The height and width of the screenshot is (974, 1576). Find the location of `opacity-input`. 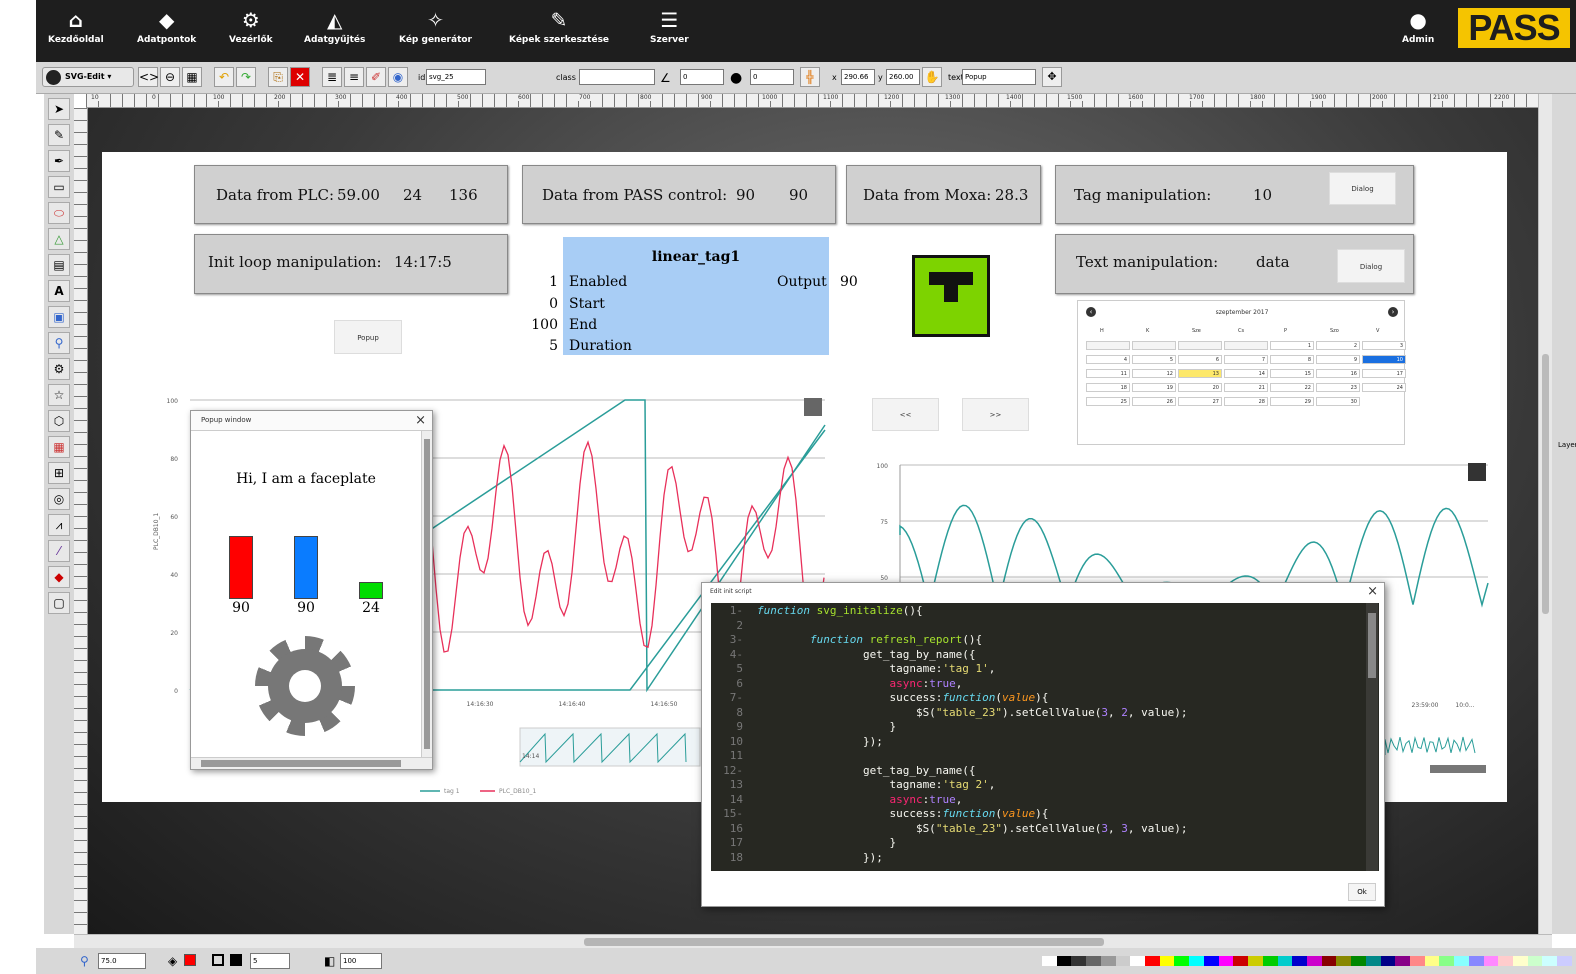

opacity-input is located at coordinates (361, 961).